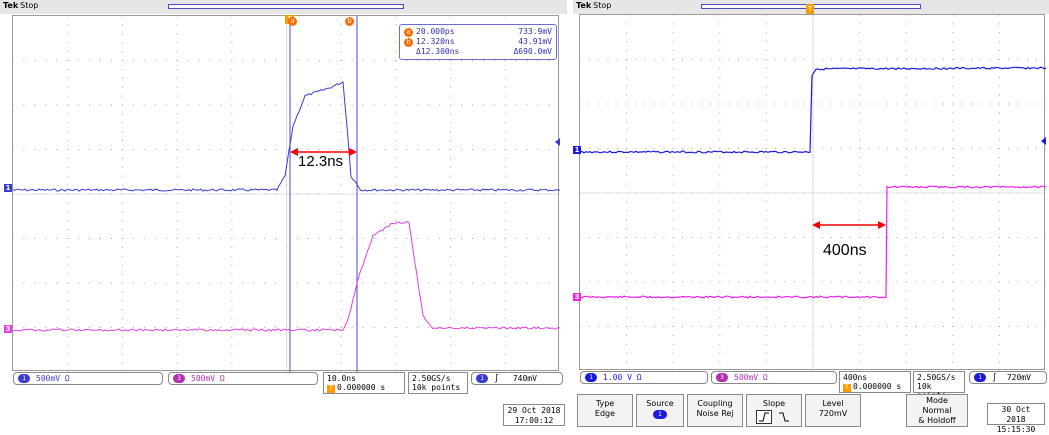  Describe the element at coordinates (855, 377) in the screenshot. I see `timebase-value: 400ns` at that location.